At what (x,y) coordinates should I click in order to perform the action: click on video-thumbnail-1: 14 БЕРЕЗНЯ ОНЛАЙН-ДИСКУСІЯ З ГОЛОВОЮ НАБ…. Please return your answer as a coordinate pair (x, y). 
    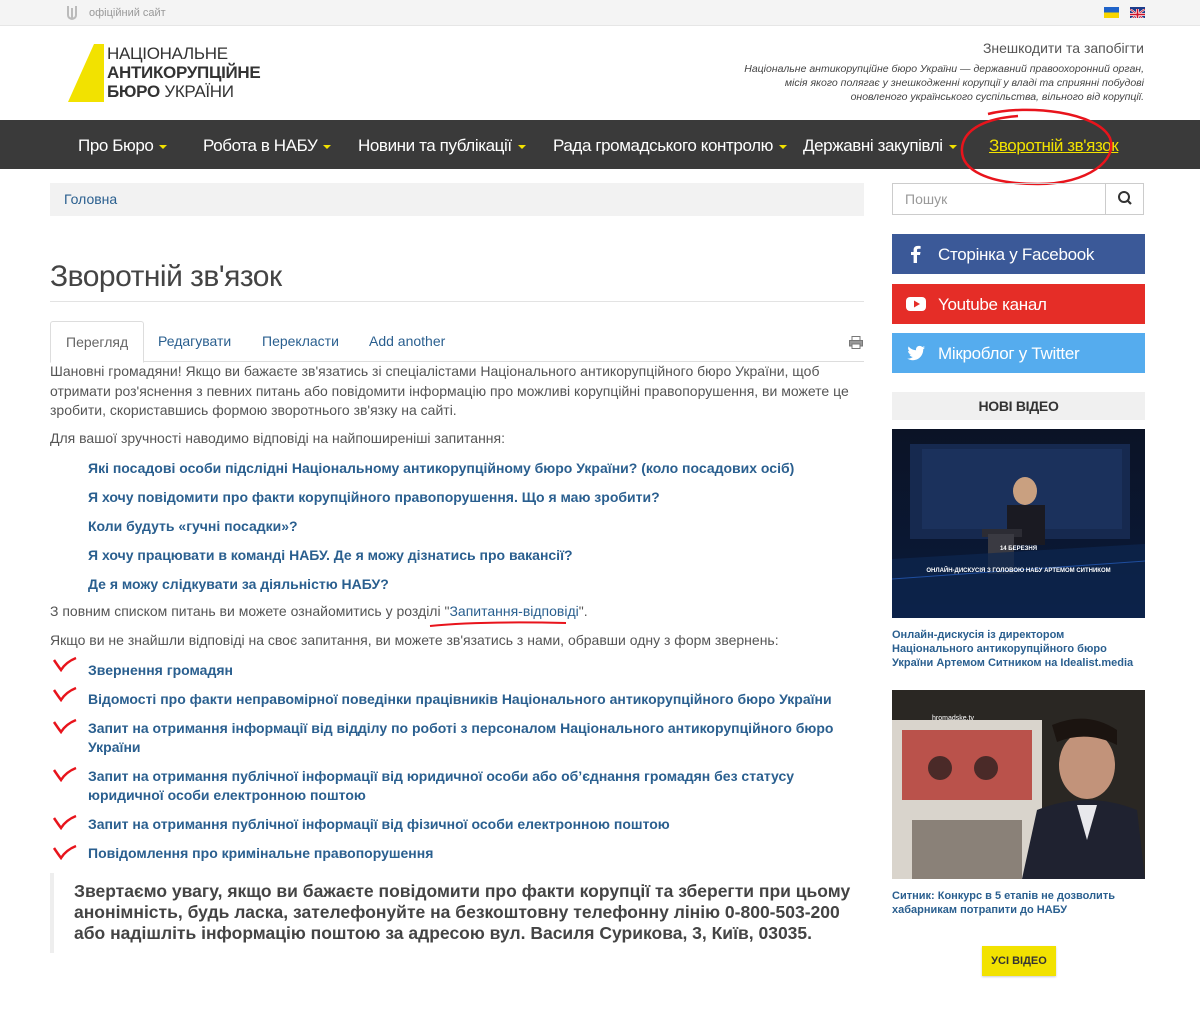
    Looking at the image, I should click on (1018, 523).